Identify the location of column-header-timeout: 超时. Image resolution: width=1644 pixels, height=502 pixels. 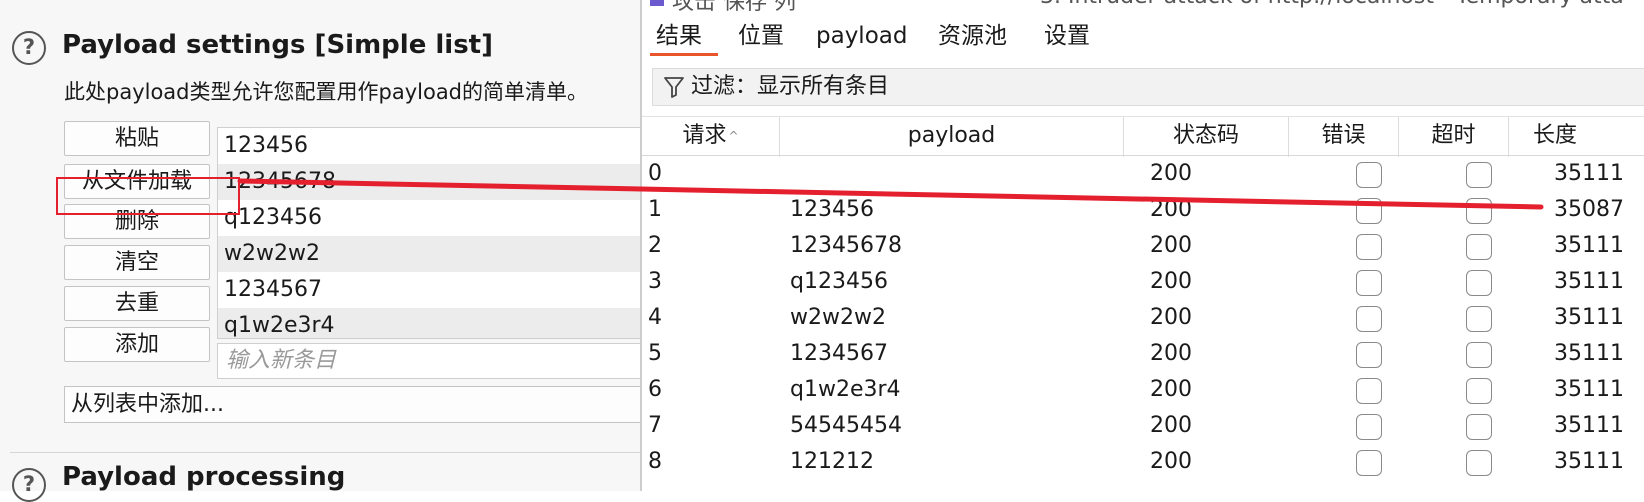
(1454, 137).